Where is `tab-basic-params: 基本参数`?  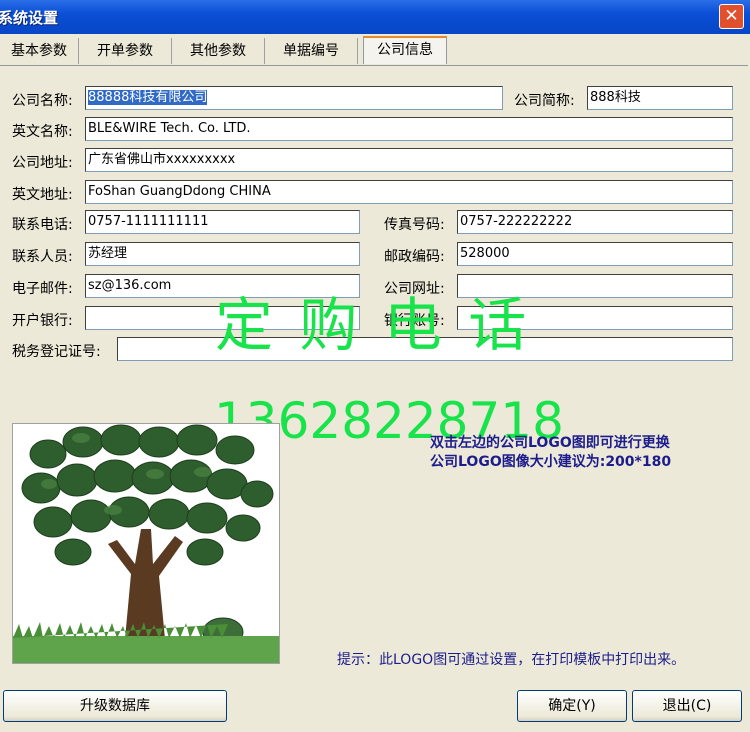
tab-basic-params: 基本参数 is located at coordinates (39, 51).